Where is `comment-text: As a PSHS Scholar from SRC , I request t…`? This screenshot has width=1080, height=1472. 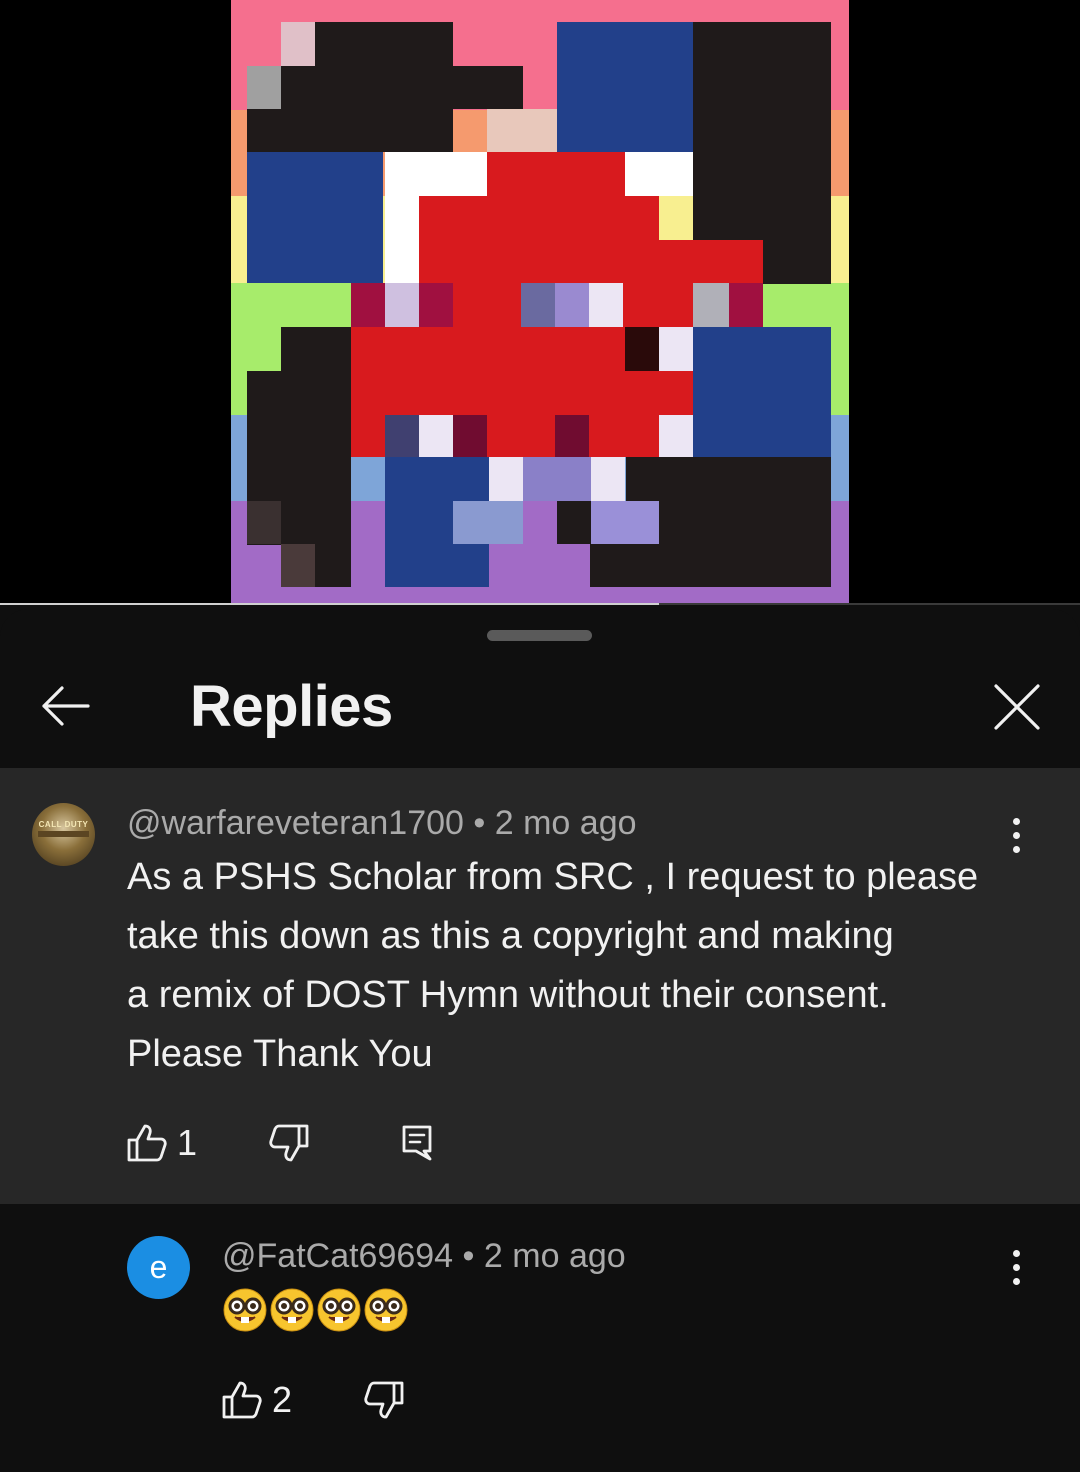
comment-text: As a PSHS Scholar from SRC , I request t… is located at coordinates (553, 965).